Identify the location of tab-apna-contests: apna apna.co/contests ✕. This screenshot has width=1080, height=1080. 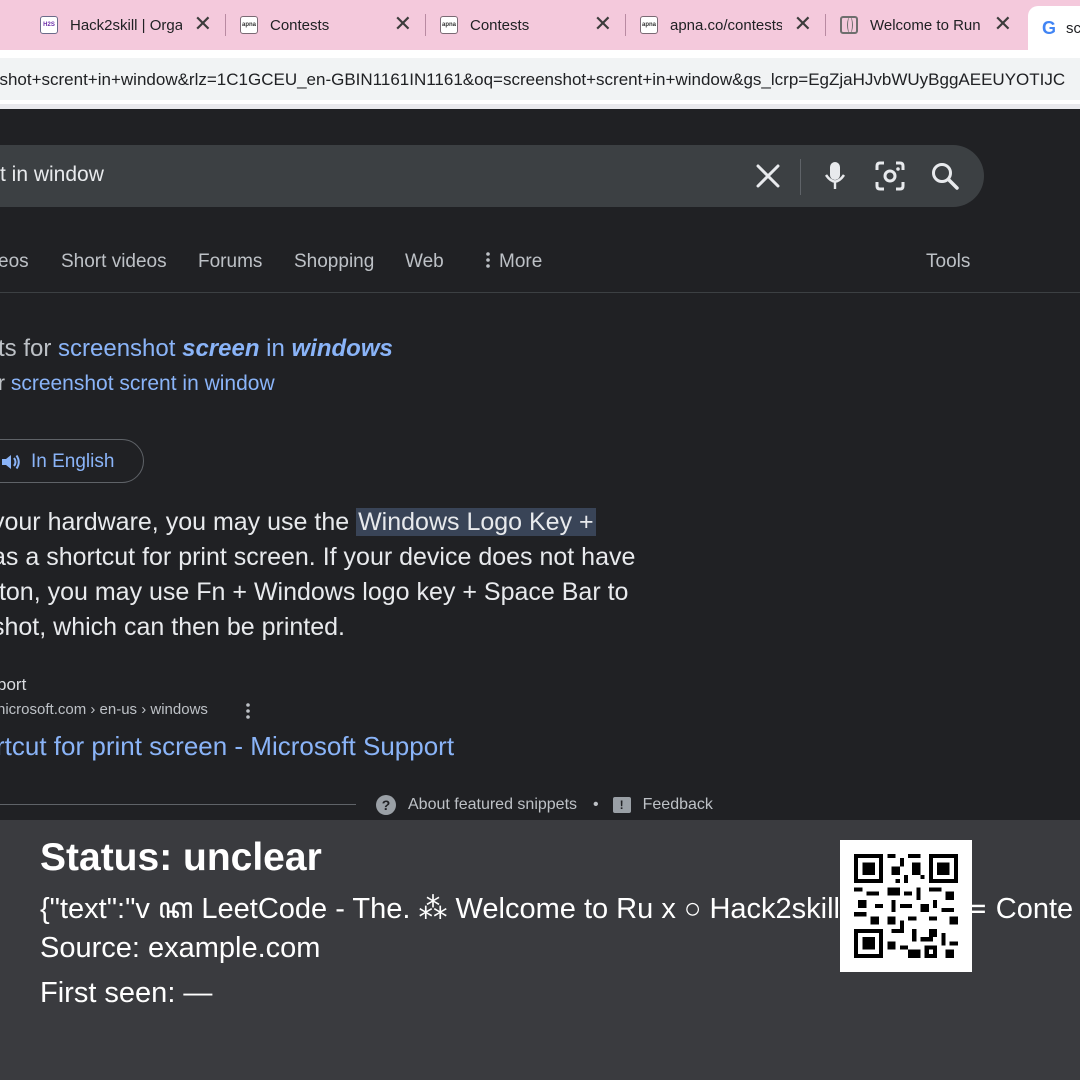
(733, 25).